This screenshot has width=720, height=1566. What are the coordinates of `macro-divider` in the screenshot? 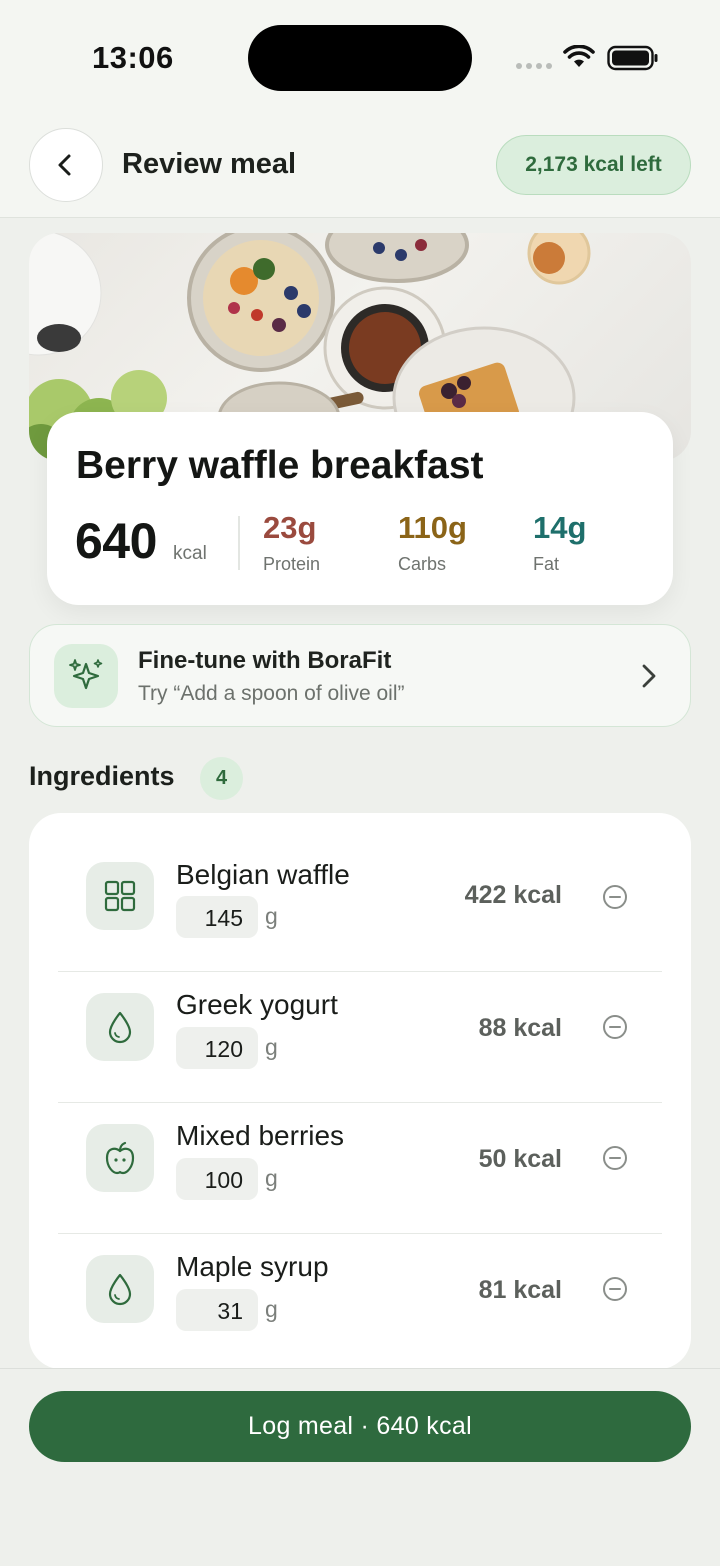 It's located at (239, 543).